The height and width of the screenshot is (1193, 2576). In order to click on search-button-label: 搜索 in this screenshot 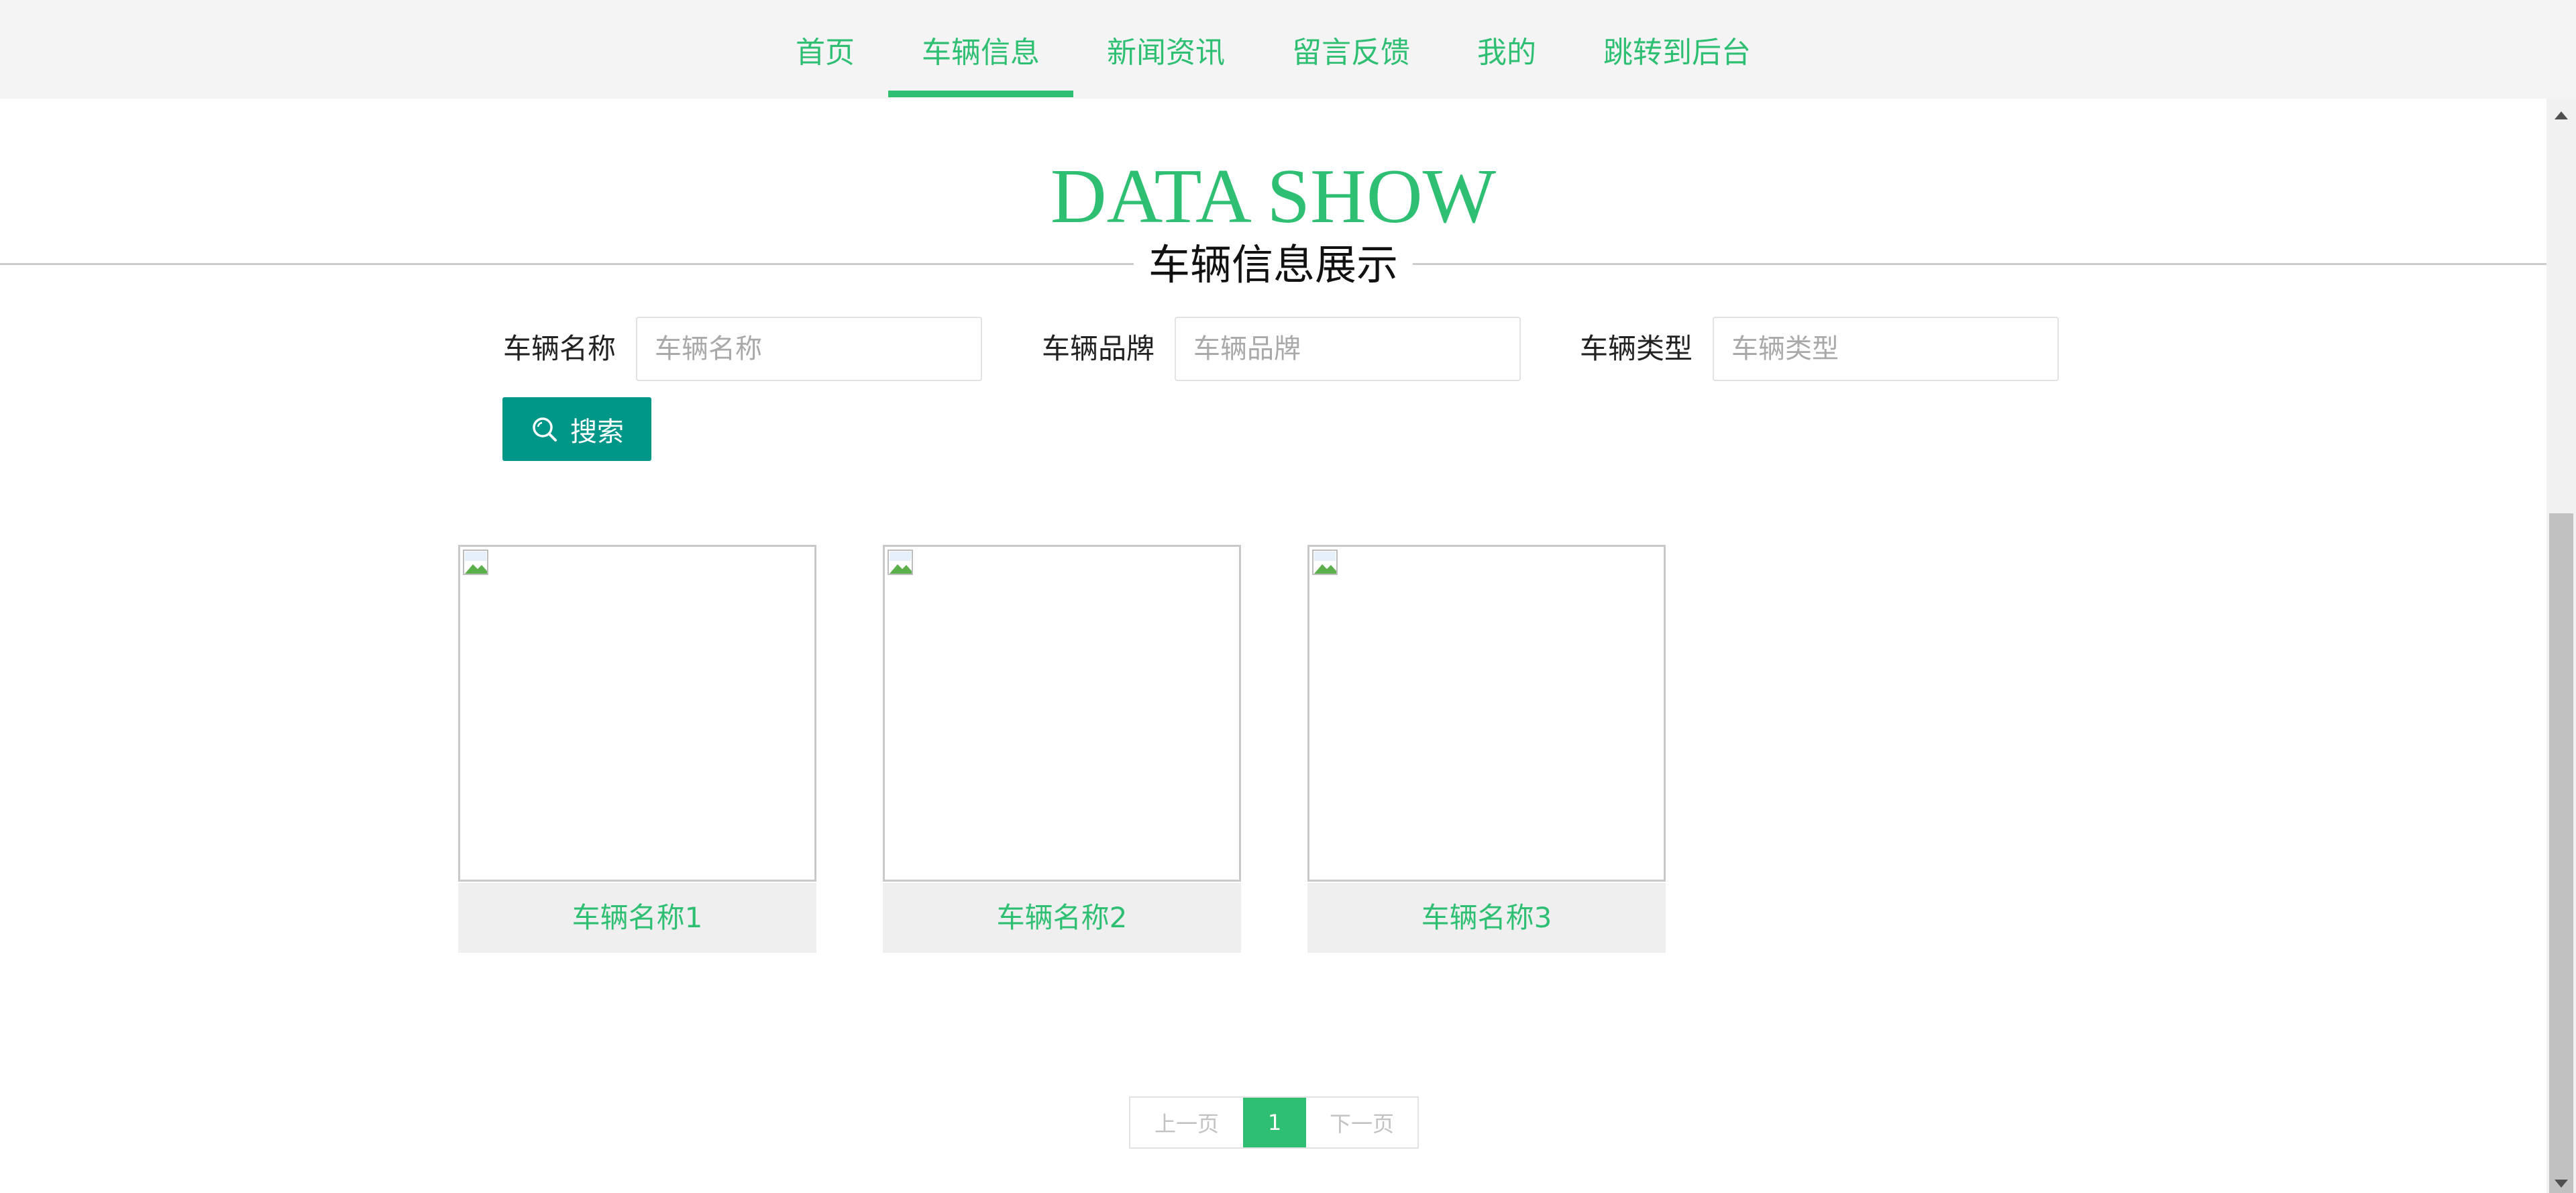, I will do `click(597, 432)`.